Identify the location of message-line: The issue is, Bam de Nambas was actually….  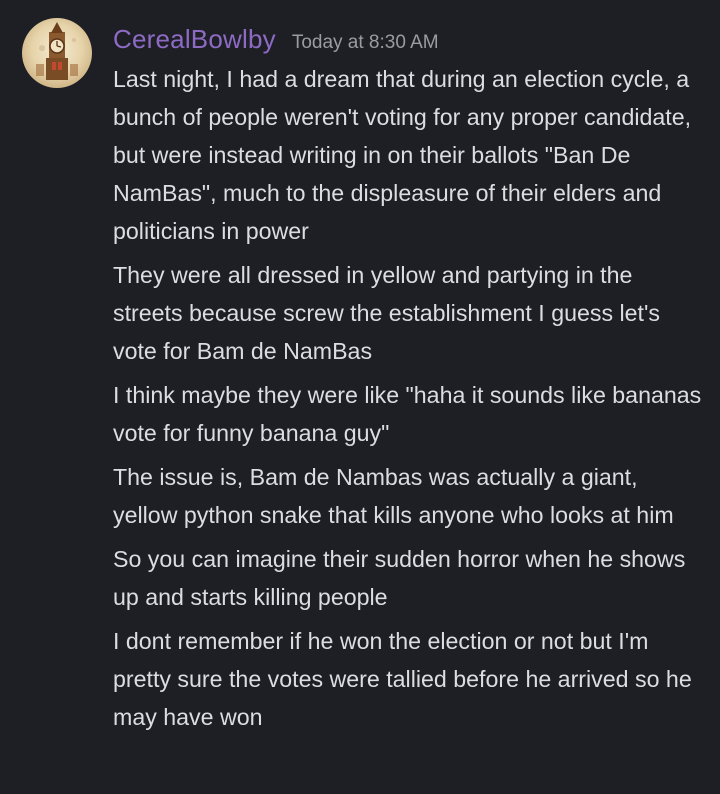
(393, 496).